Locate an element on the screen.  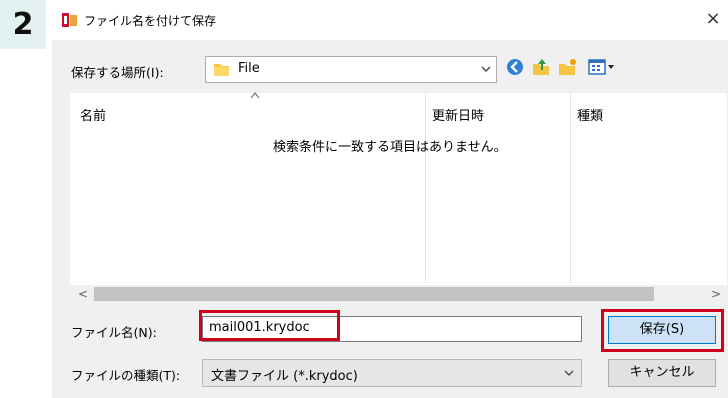
filename-field is located at coordinates (392, 329).